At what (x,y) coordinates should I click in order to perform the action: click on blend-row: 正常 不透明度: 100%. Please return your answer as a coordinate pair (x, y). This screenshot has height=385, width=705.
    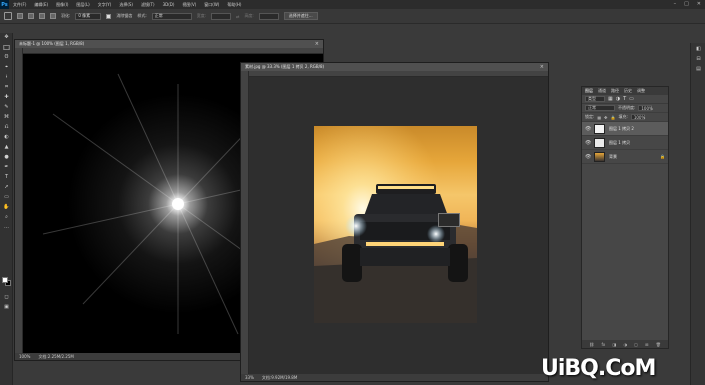
    Looking at the image, I should click on (625, 108).